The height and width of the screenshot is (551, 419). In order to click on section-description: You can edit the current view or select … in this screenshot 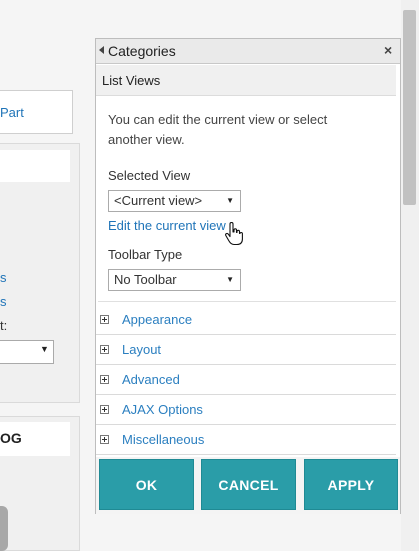, I will do `click(218, 129)`.